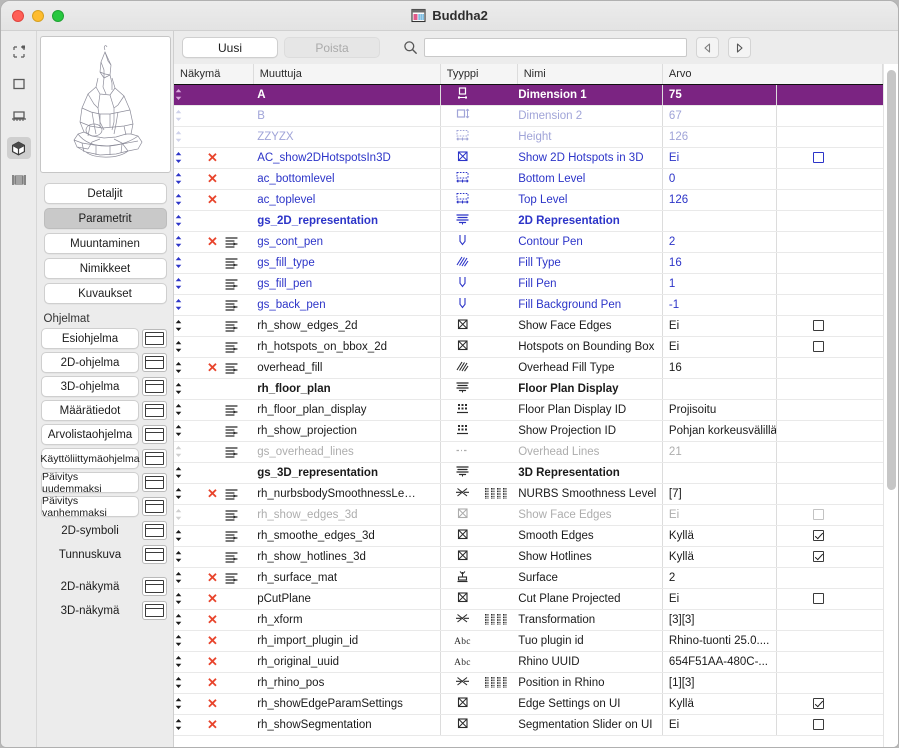 The image size is (899, 748). I want to click on tab-detaljit: Detaljit, so click(105, 193).